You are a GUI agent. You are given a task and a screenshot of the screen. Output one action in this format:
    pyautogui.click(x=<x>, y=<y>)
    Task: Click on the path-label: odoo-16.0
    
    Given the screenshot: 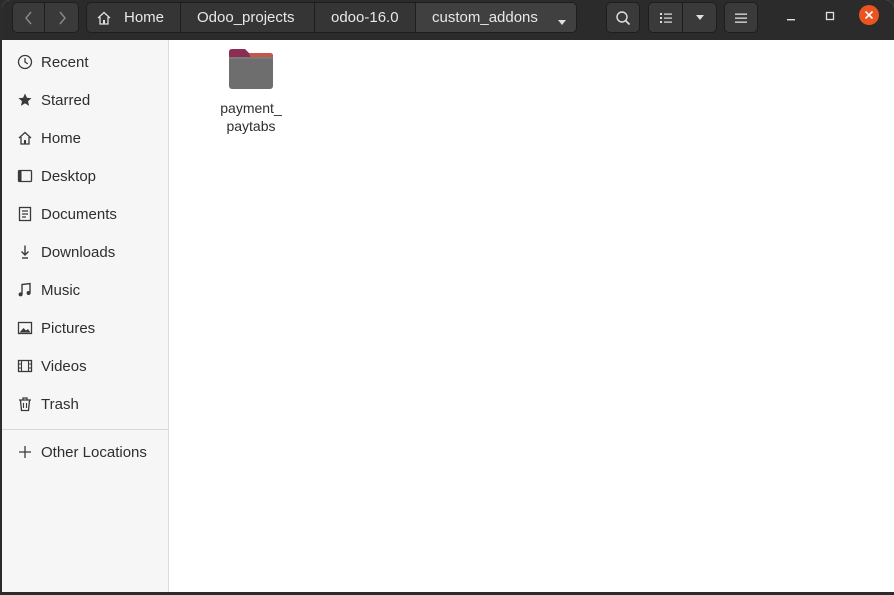 What is the action you would take?
    pyautogui.click(x=365, y=17)
    